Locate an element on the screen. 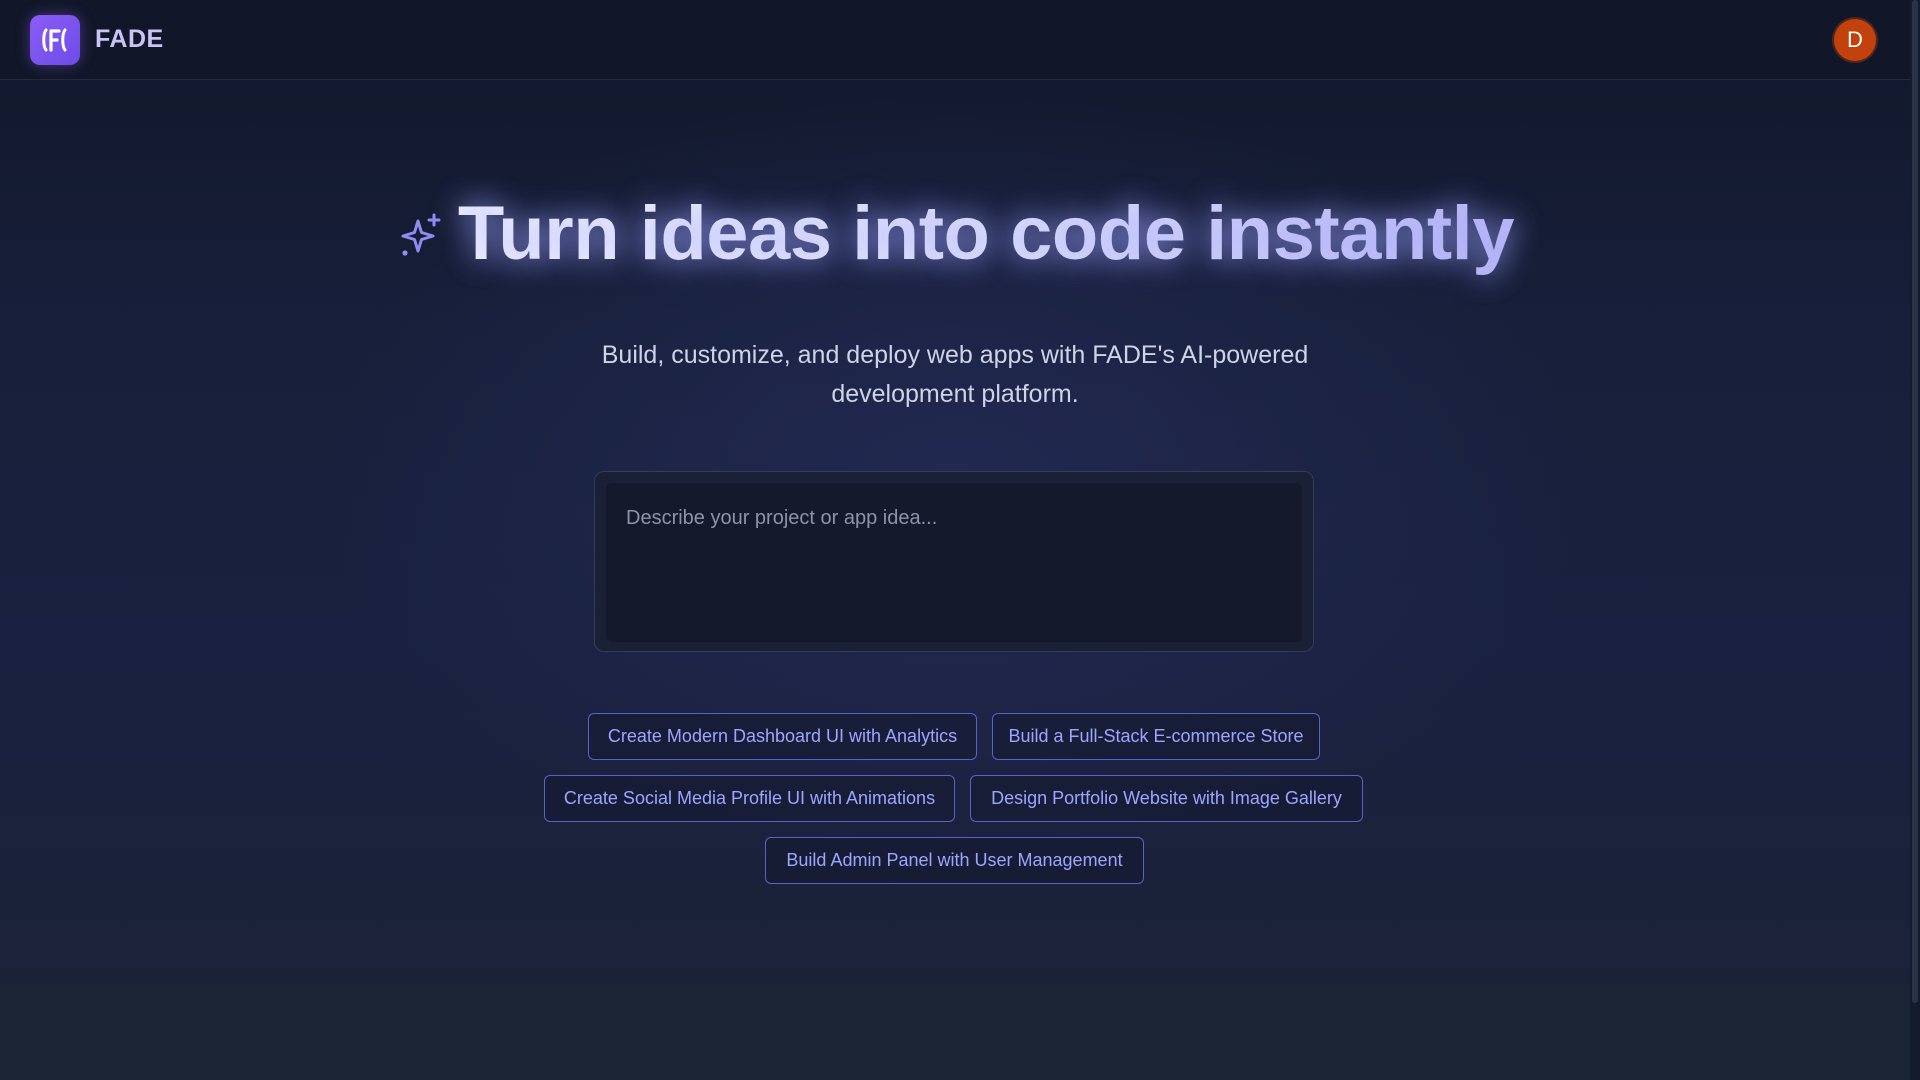 The image size is (1920, 1080). prompt-container is located at coordinates (954, 561).